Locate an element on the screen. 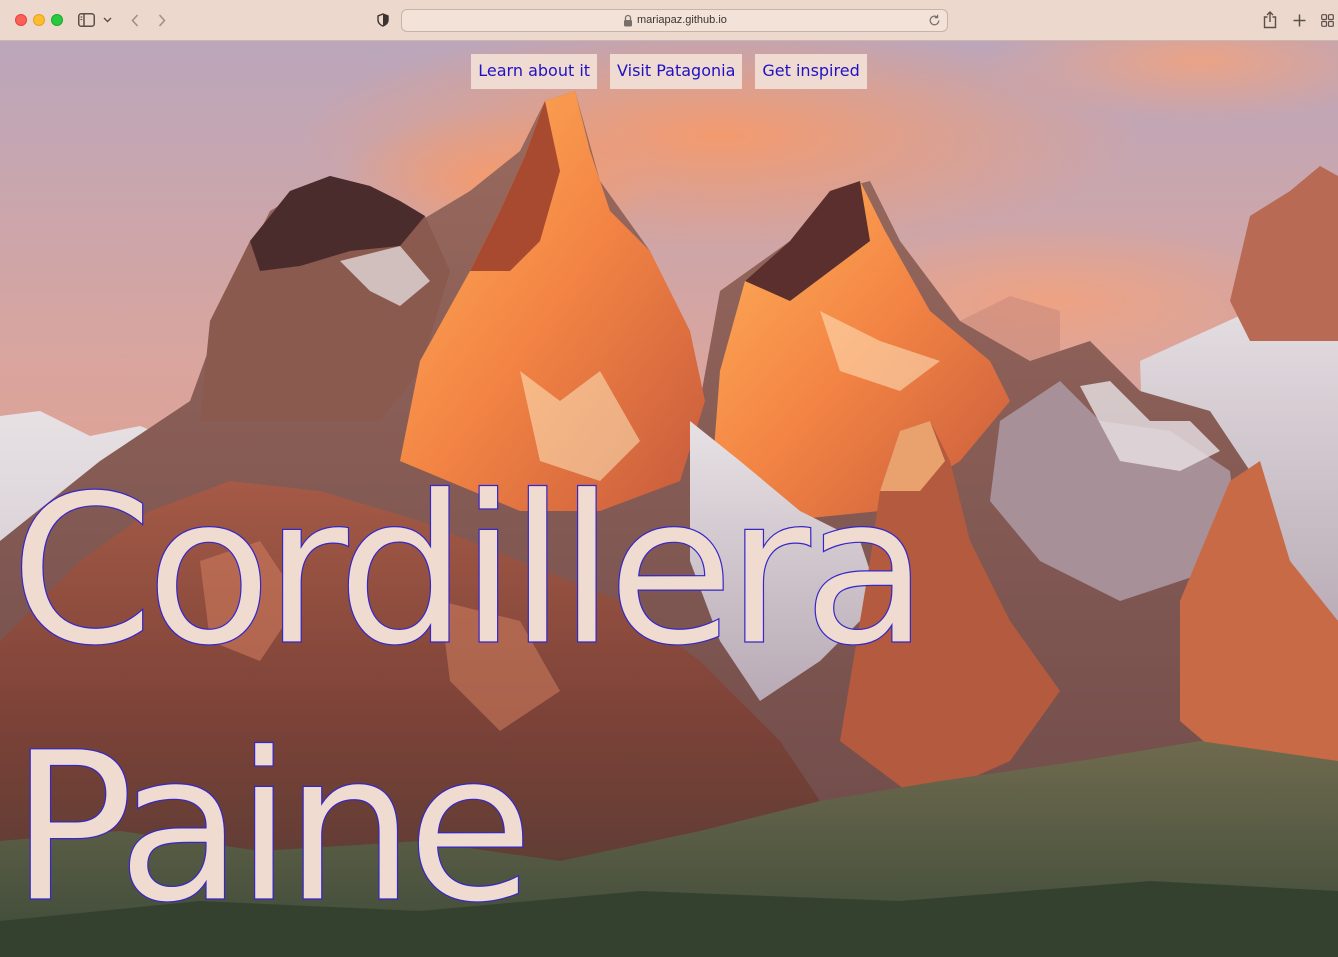 The height and width of the screenshot is (957, 1338). share-icon is located at coordinates (1270, 20).